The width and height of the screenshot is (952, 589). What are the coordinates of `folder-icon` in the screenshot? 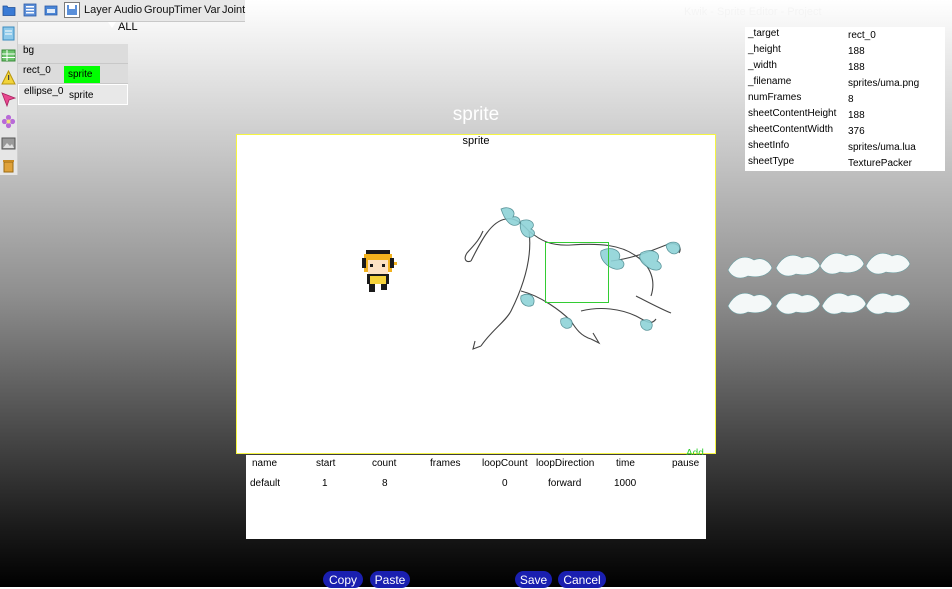 It's located at (9, 10).